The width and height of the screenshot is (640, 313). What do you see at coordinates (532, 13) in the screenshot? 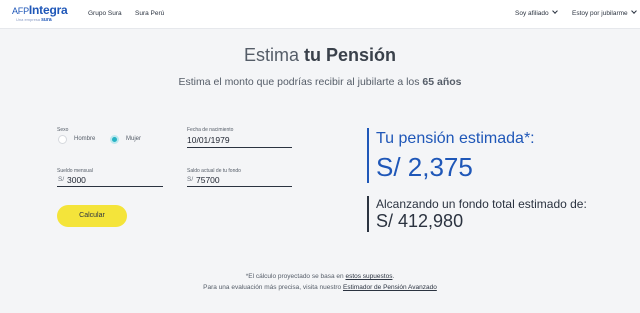
I see `menu-soy-afiliado-label: Soy afiliado` at bounding box center [532, 13].